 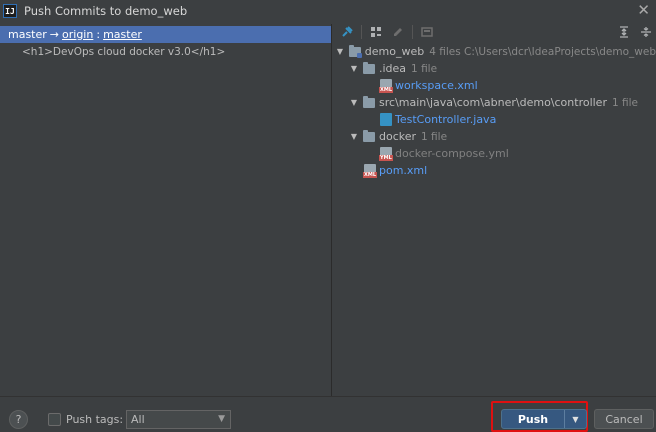 I want to click on commit-row: <h1>DevOps cloud docker v3.0</h1>, so click(x=165, y=51).